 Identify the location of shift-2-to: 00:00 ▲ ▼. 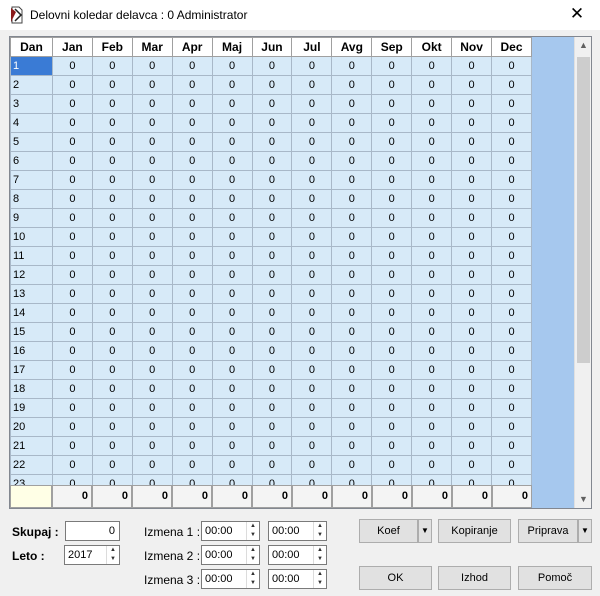
(297, 555).